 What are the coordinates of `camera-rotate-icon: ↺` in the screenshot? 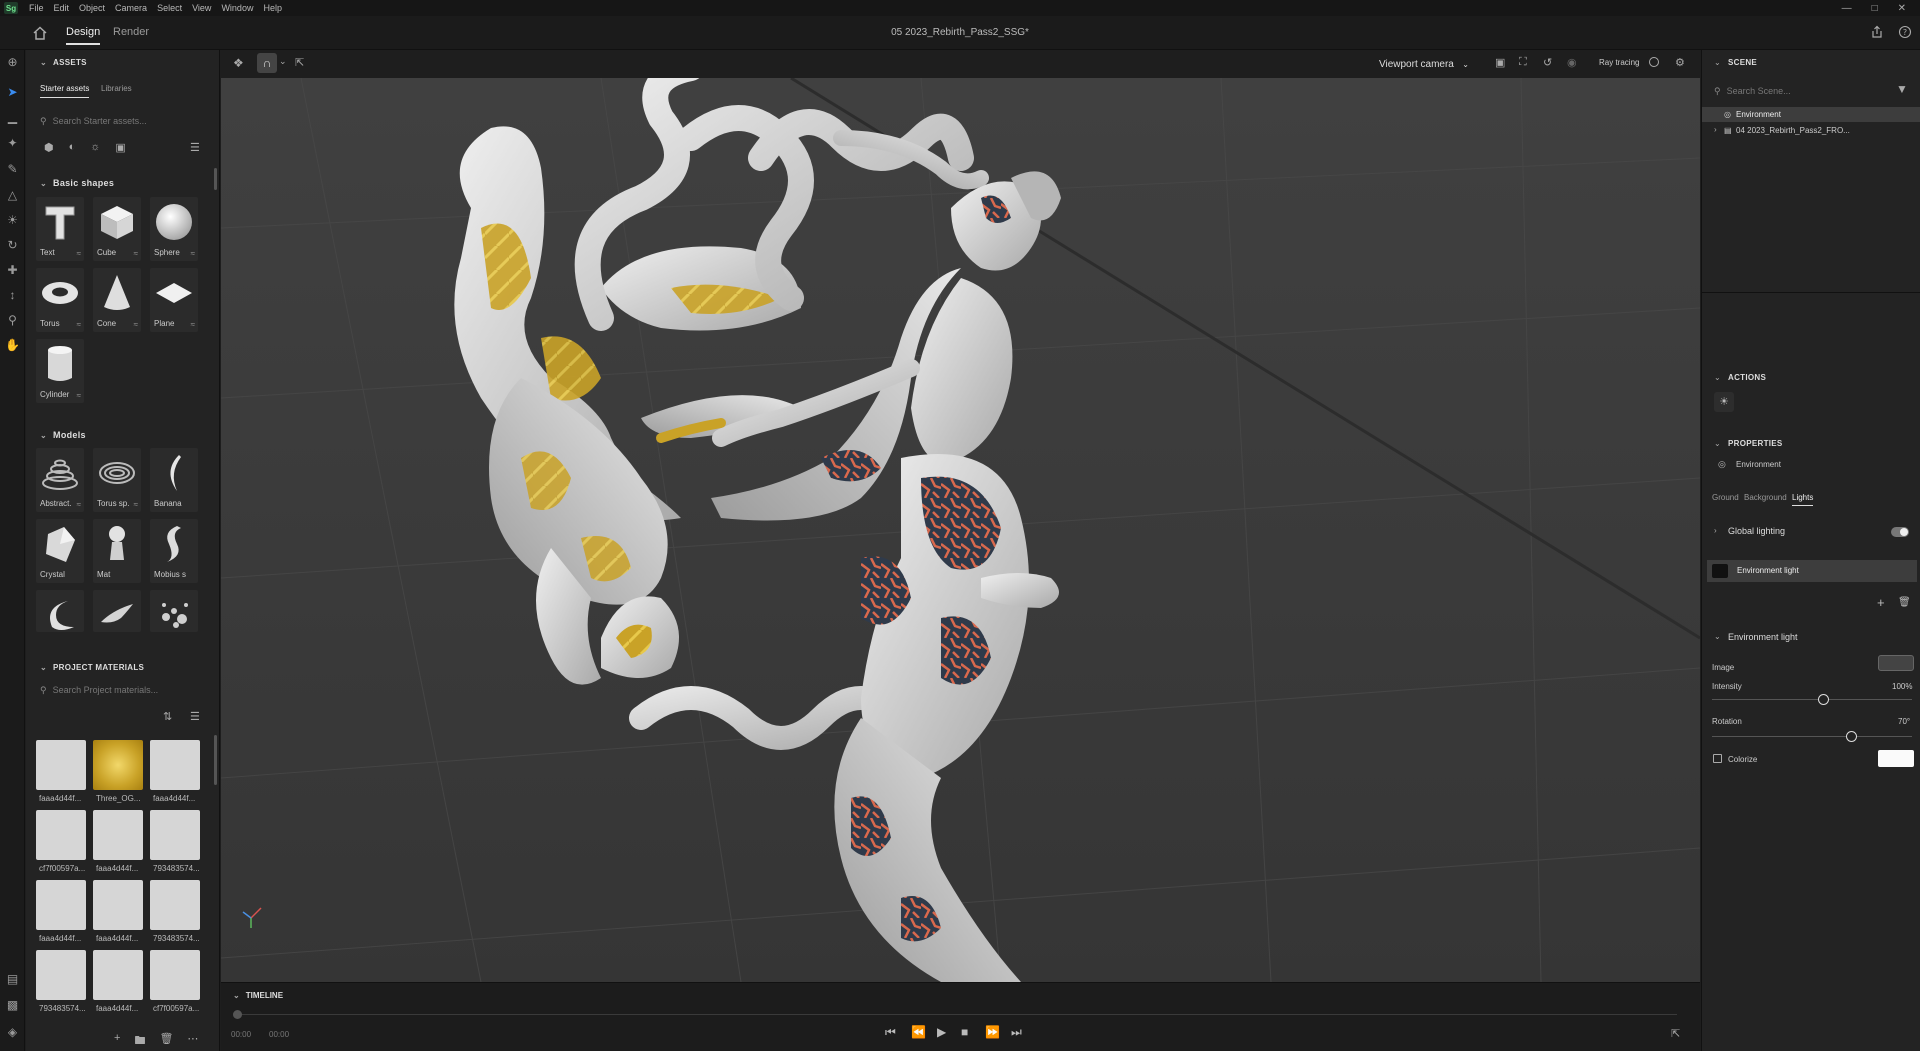 It's located at (1547, 62).